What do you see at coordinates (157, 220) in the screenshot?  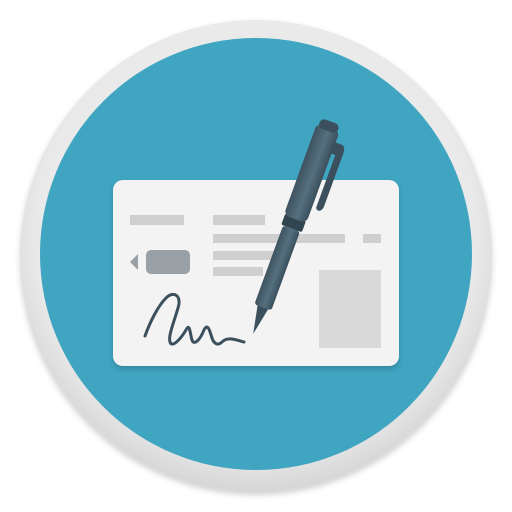 I see `card-line-top-left` at bounding box center [157, 220].